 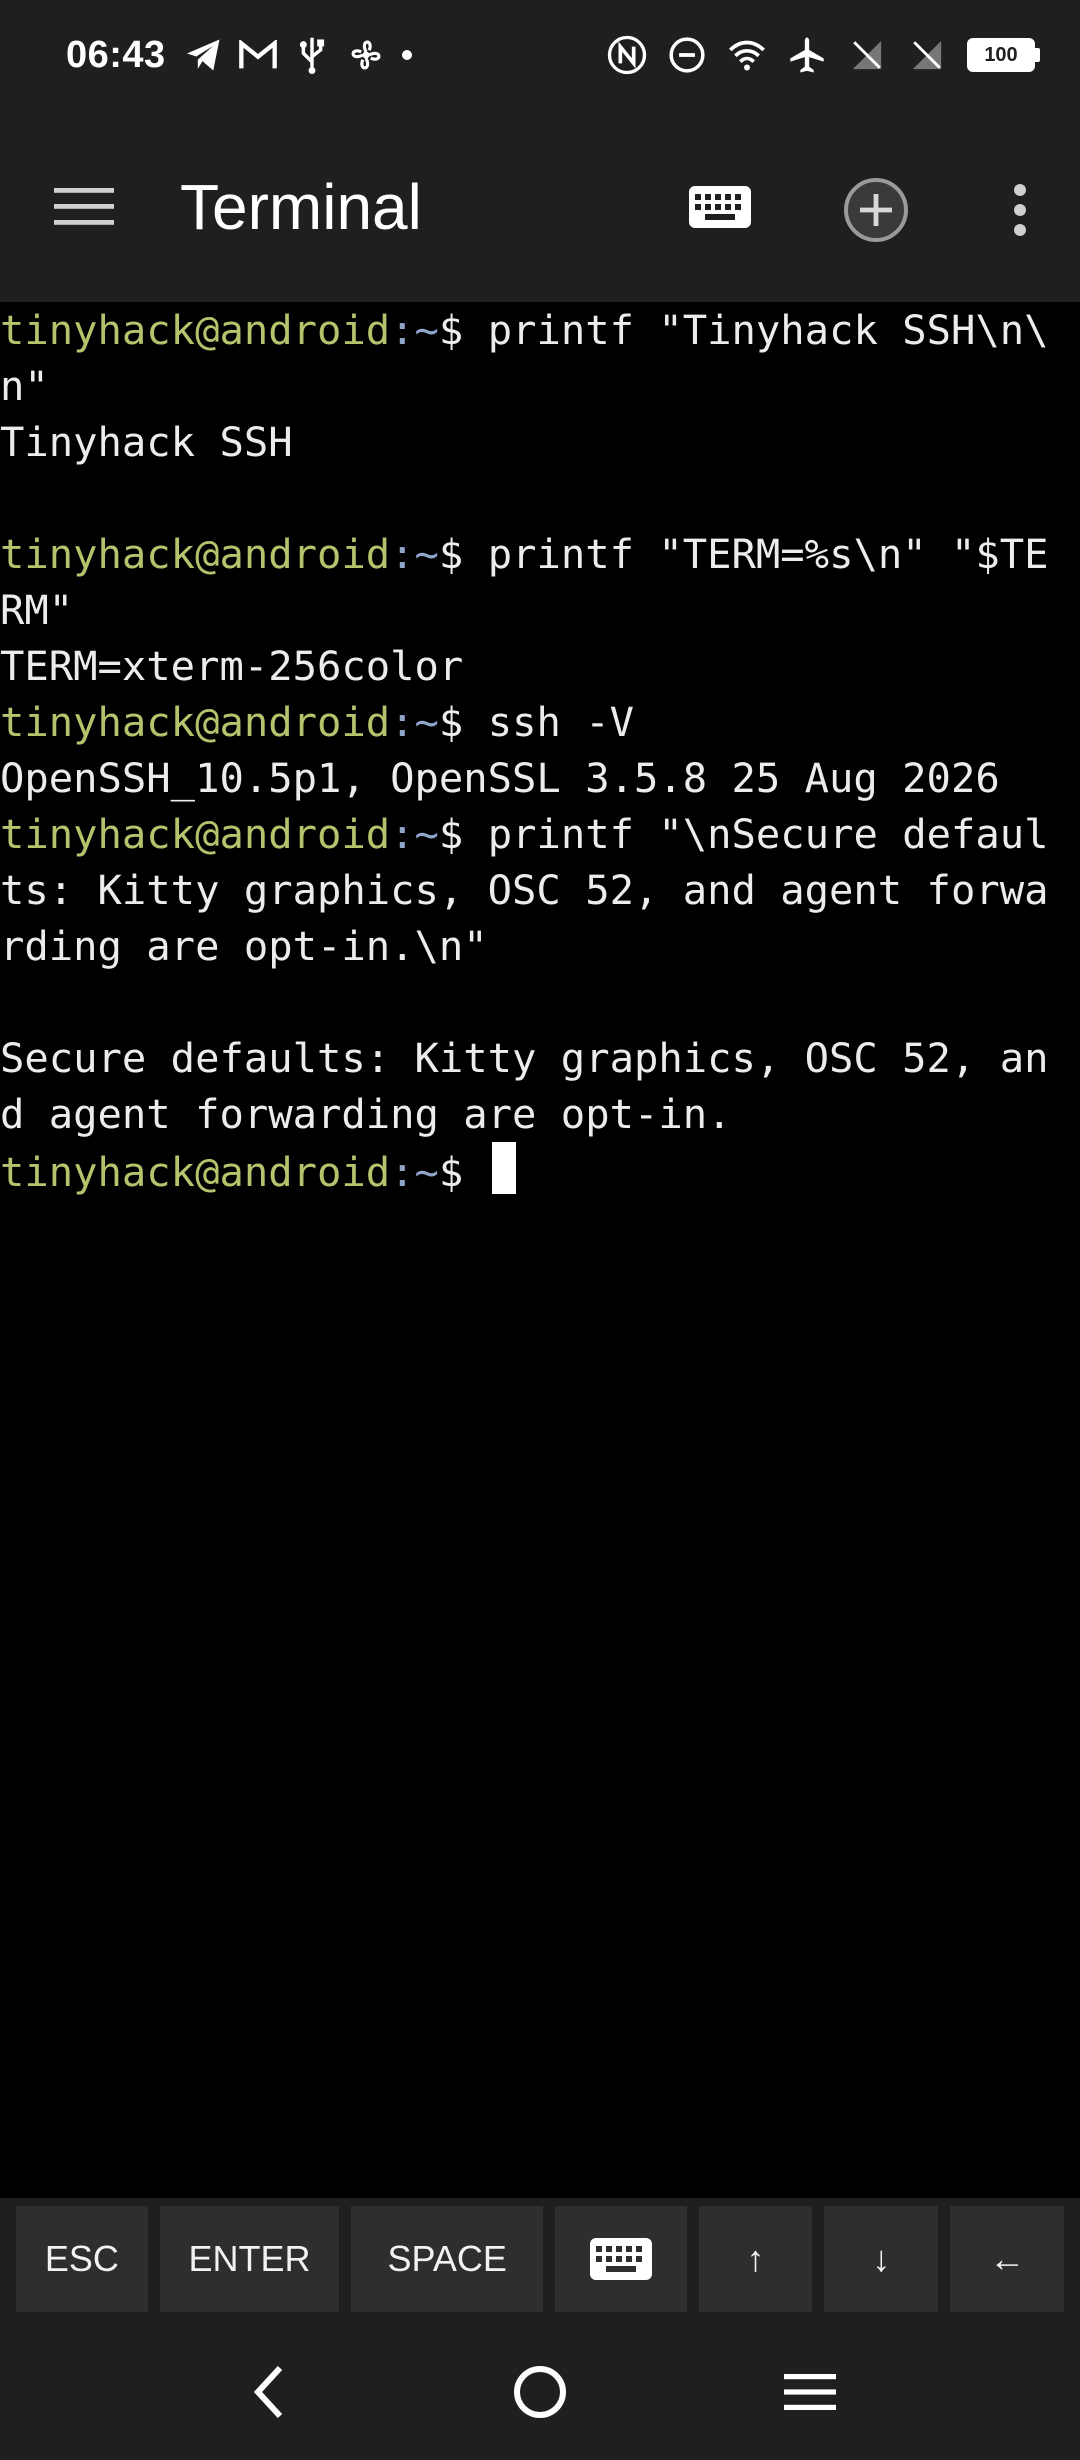 What do you see at coordinates (146, 442) in the screenshot?
I see `output-text: Tinyhack SSH` at bounding box center [146, 442].